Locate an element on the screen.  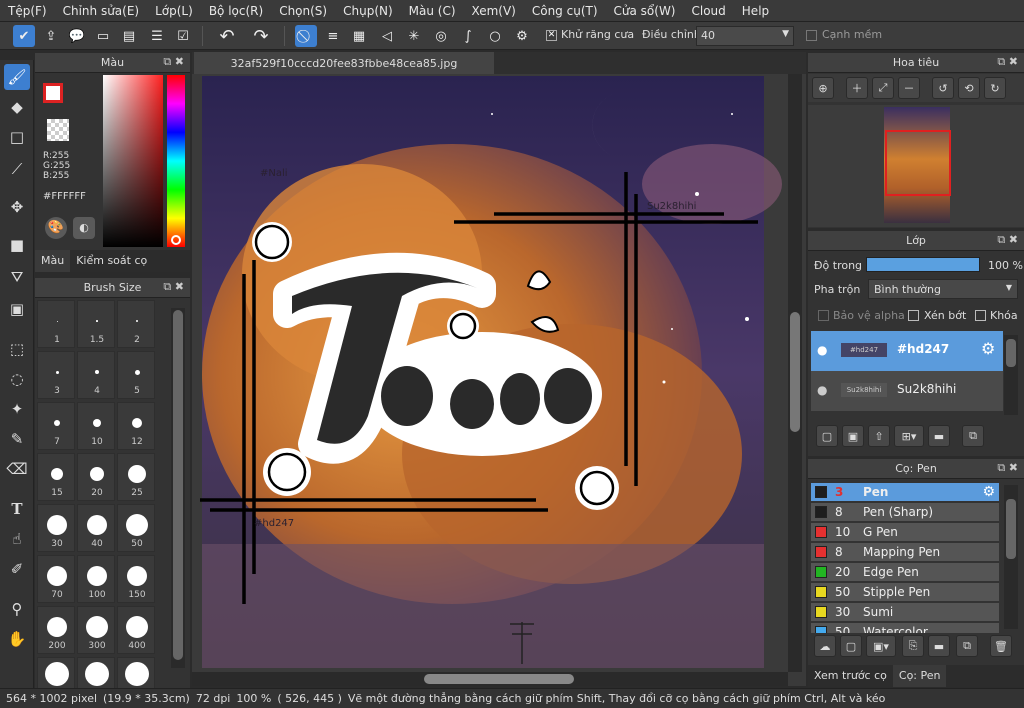
transparent-swatch is located at coordinates (58, 130).